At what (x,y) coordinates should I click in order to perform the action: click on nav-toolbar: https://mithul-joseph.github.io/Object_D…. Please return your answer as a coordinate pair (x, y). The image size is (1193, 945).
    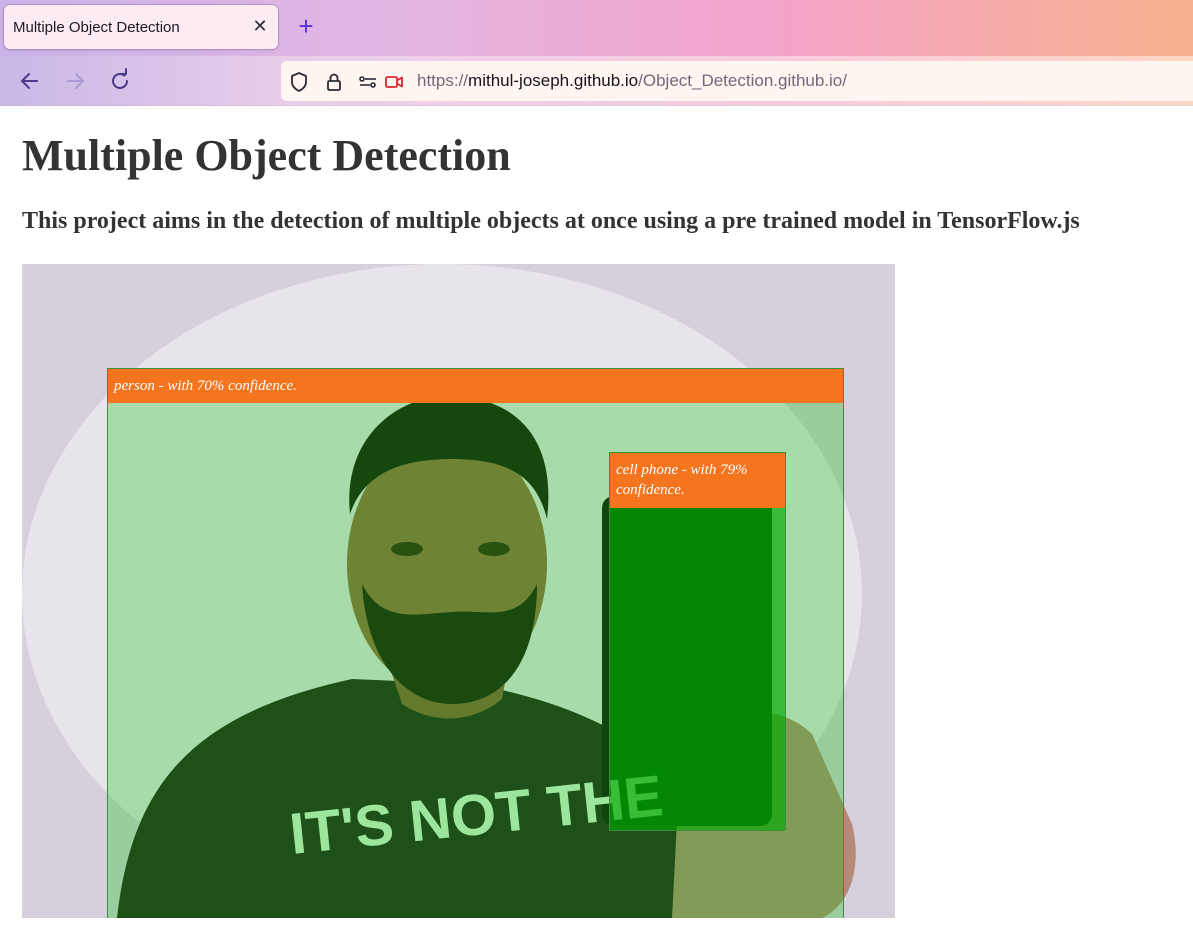
    Looking at the image, I should click on (596, 81).